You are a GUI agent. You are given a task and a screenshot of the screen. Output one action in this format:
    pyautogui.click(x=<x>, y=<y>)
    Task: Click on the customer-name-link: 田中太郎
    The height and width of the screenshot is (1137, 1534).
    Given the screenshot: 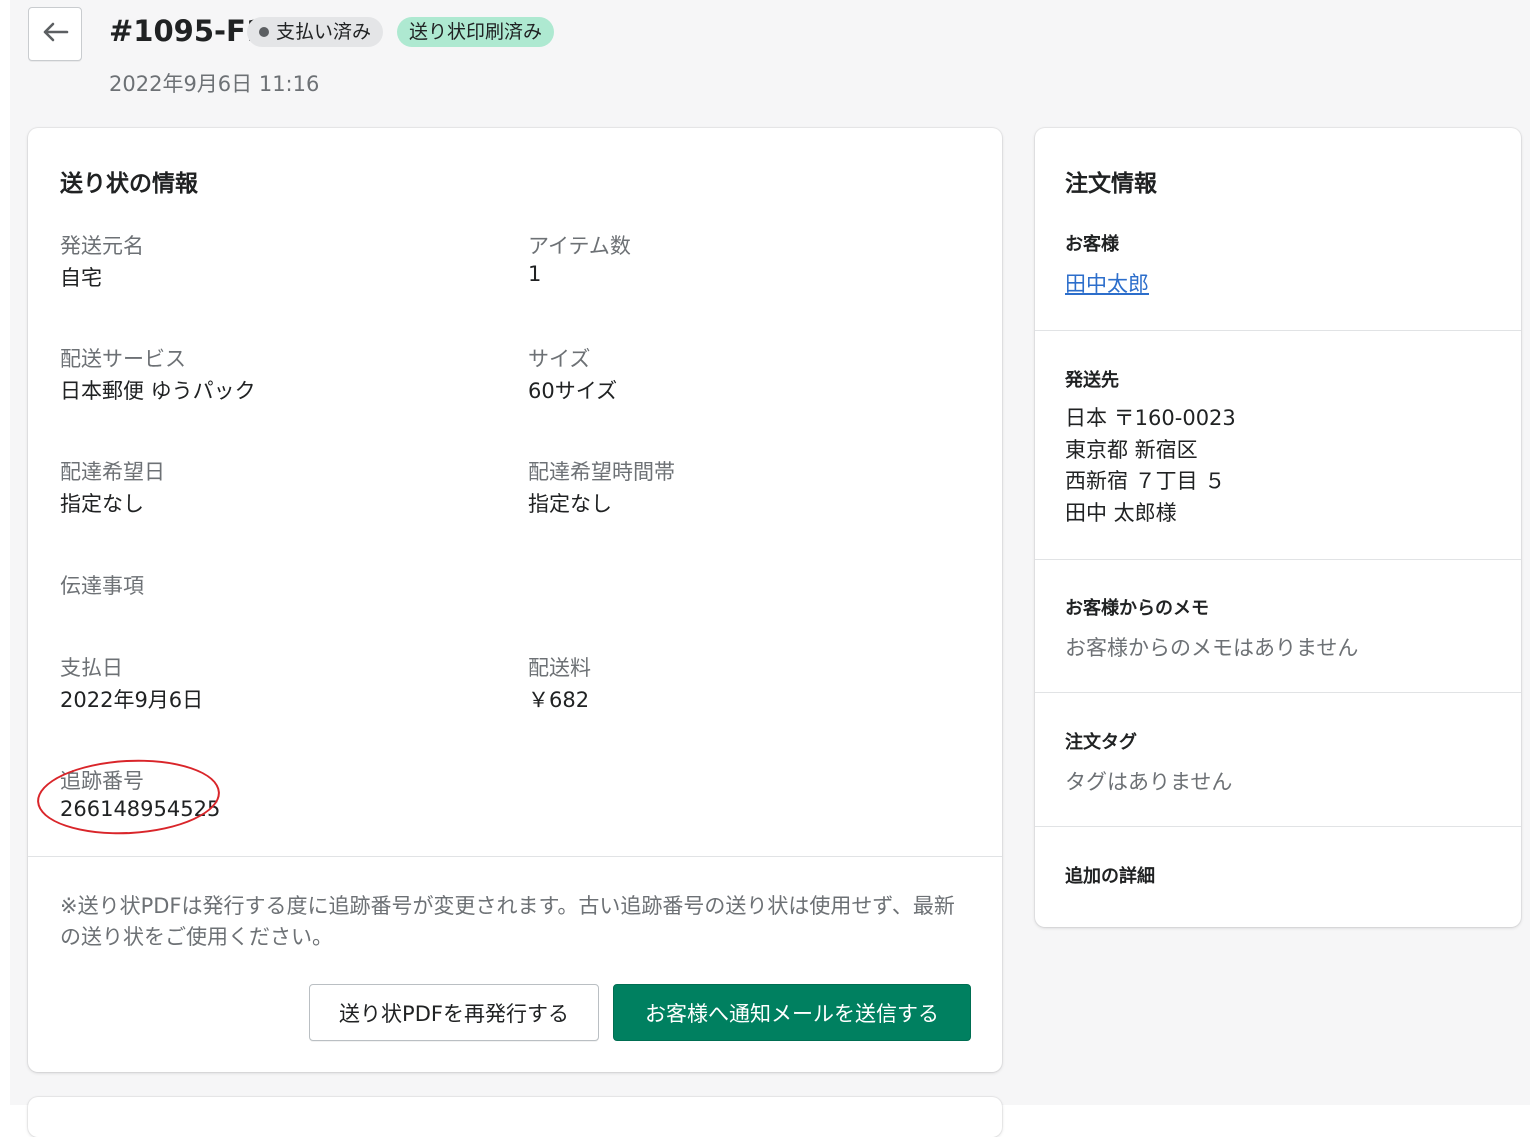 What is the action you would take?
    pyautogui.click(x=1107, y=283)
    